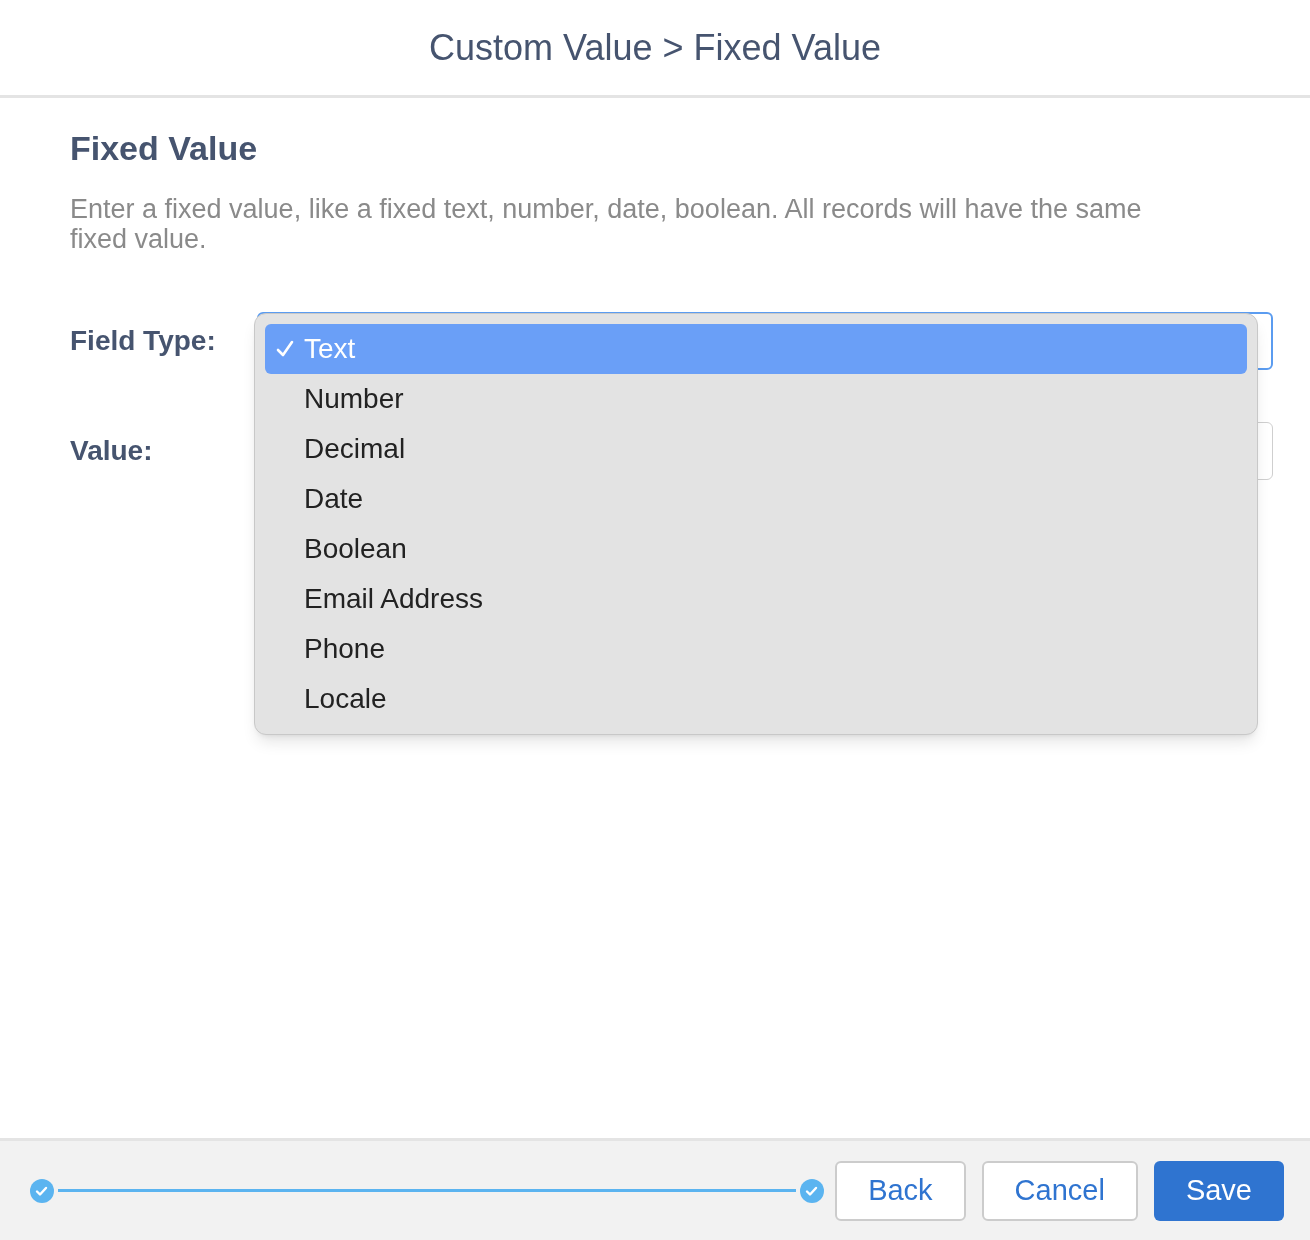  What do you see at coordinates (756, 649) in the screenshot?
I see `dropdown-option: Phone` at bounding box center [756, 649].